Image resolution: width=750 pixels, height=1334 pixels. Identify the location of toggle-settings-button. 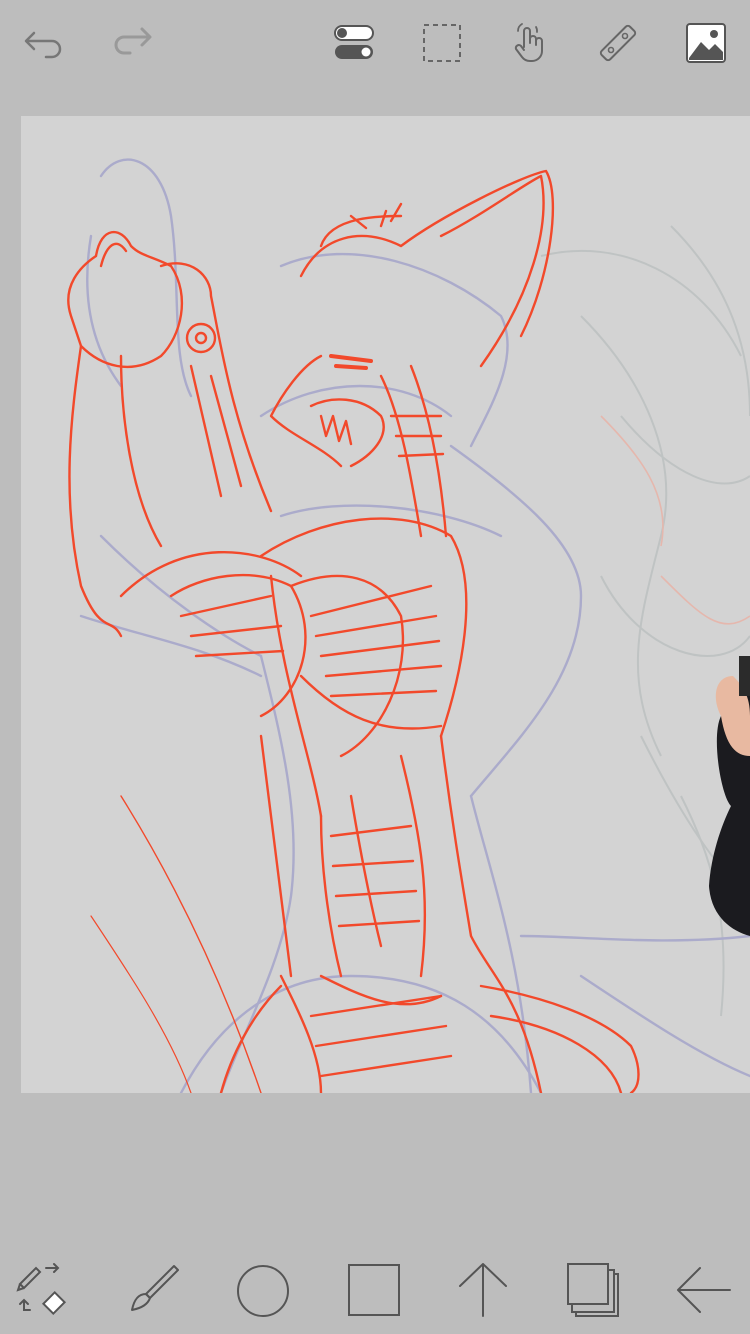
(354, 43).